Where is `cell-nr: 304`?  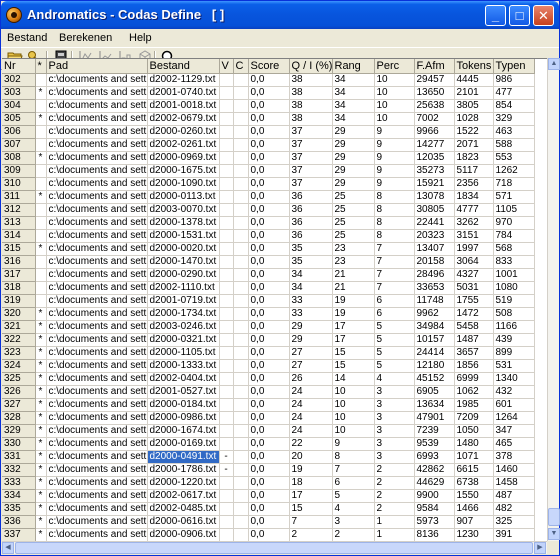
cell-nr: 304 is located at coordinates (19, 106).